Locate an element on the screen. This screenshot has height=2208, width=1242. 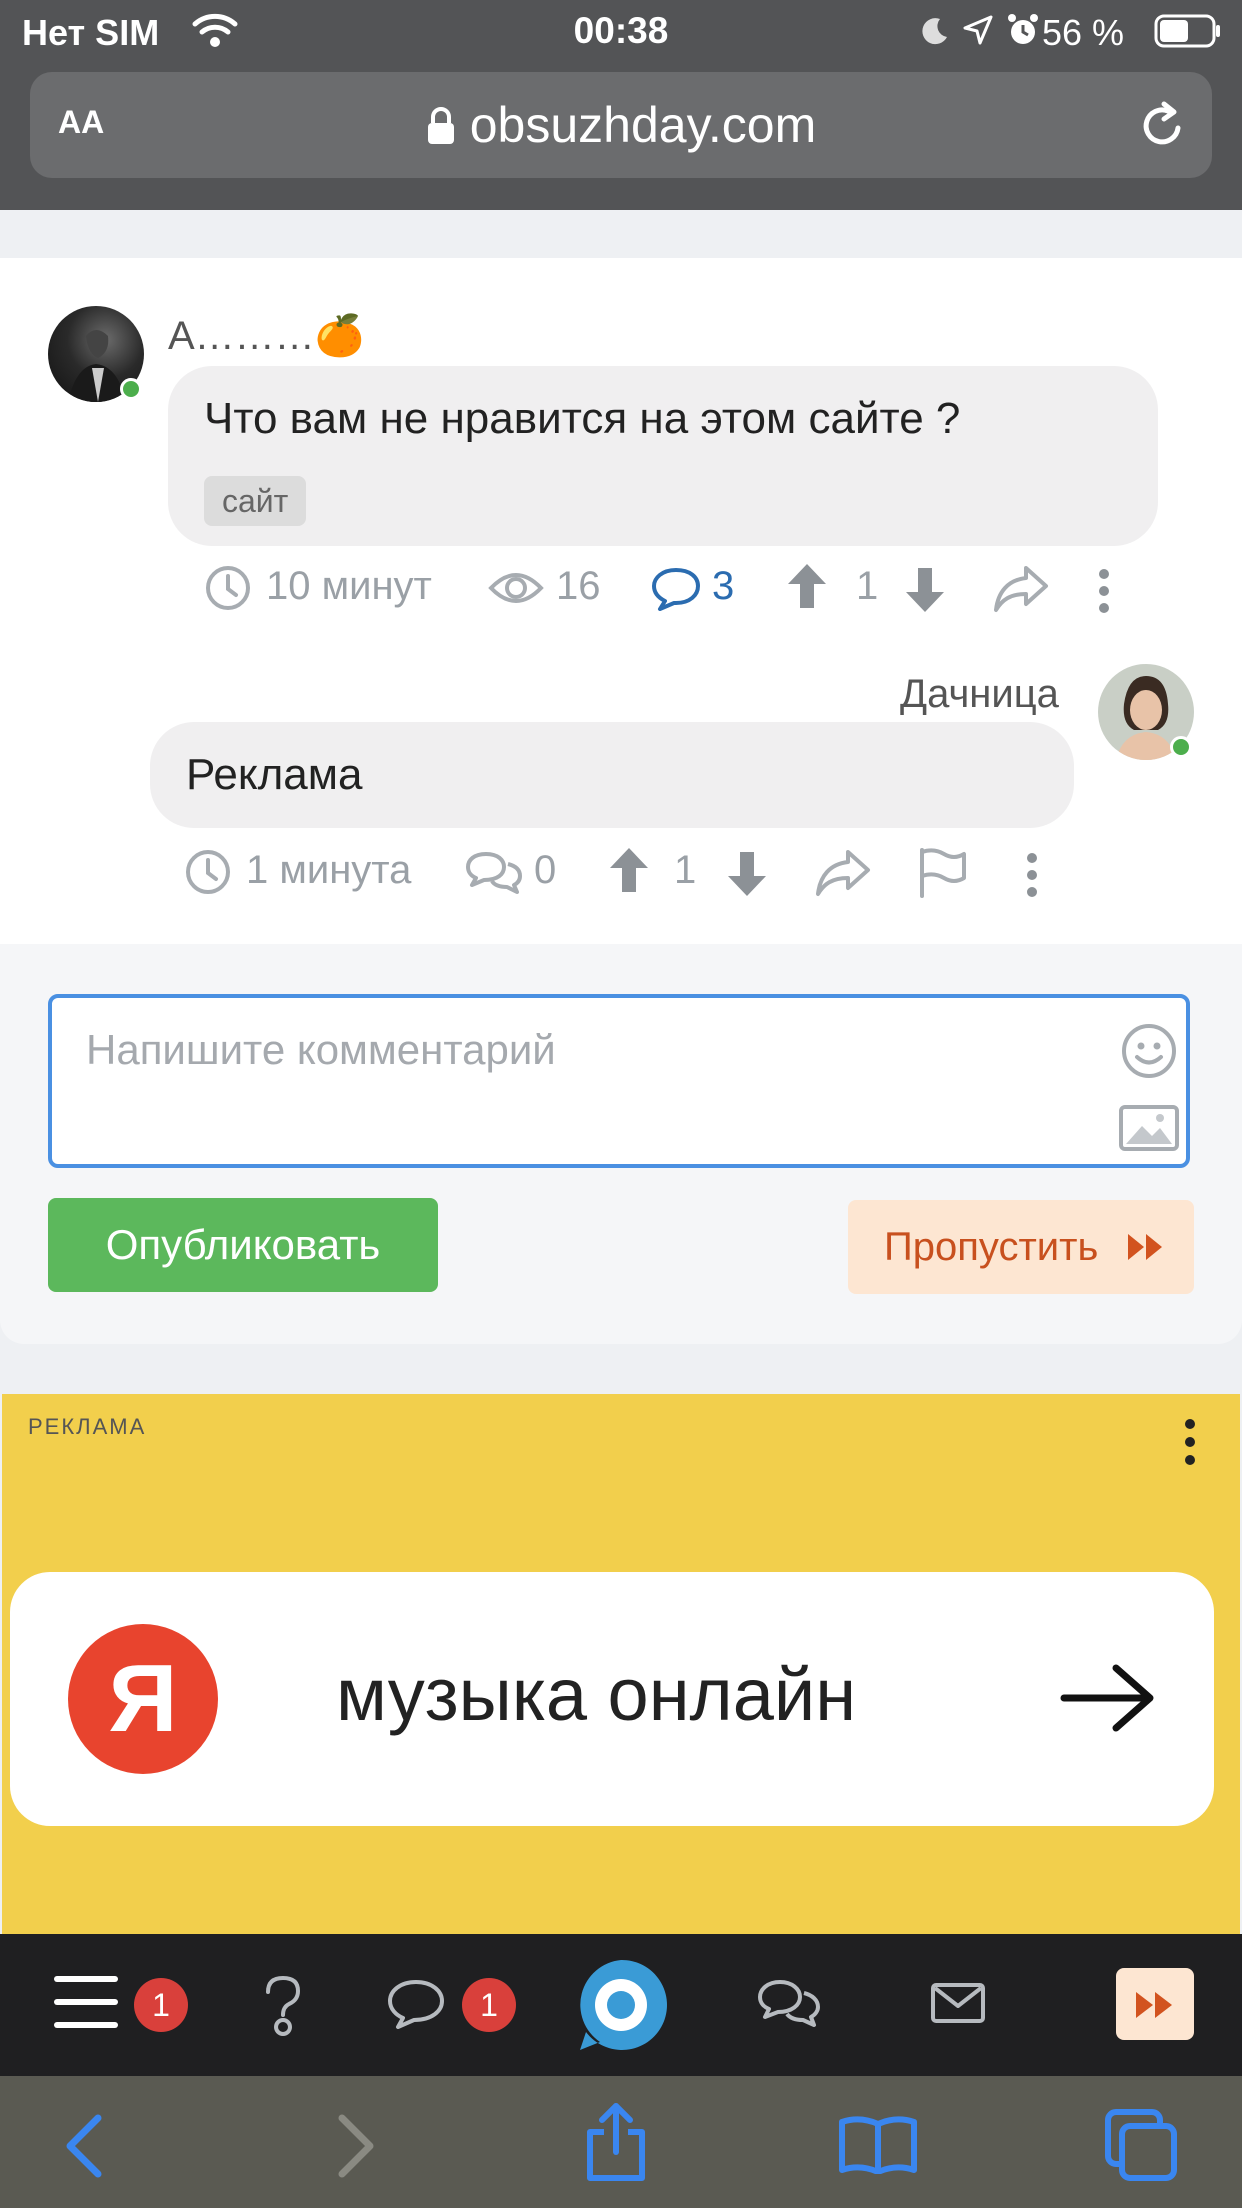
question-bubble: Что вам не нравится на этом сайте ? сайт is located at coordinates (663, 456).